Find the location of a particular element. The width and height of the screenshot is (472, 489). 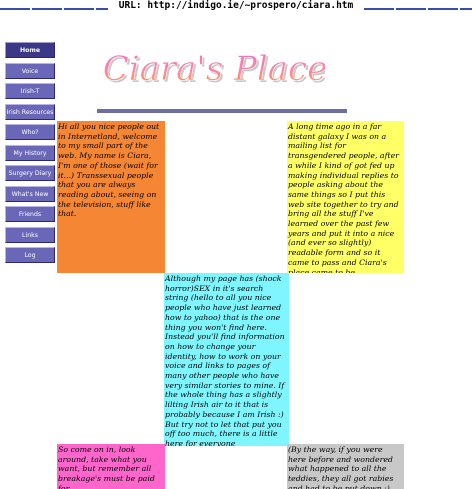

logo-divider is located at coordinates (222, 111).